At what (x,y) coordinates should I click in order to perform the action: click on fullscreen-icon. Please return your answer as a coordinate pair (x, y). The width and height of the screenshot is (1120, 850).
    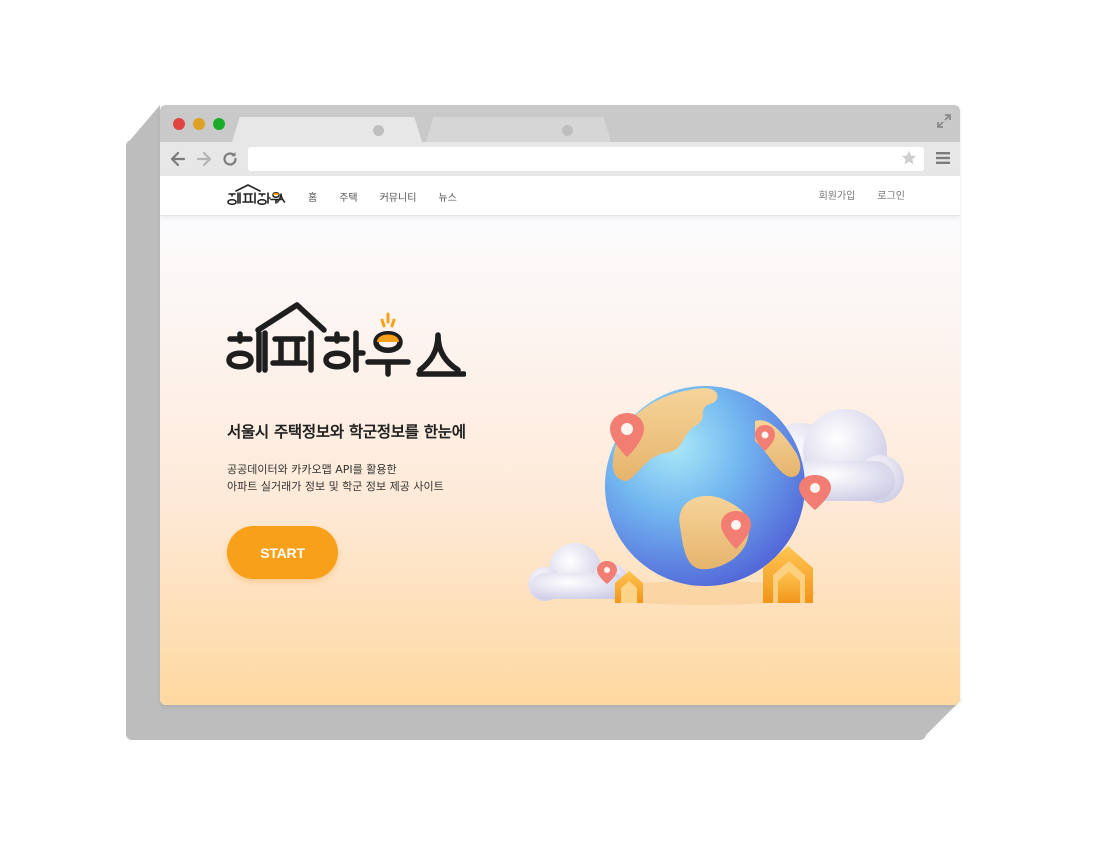
    Looking at the image, I should click on (944, 121).